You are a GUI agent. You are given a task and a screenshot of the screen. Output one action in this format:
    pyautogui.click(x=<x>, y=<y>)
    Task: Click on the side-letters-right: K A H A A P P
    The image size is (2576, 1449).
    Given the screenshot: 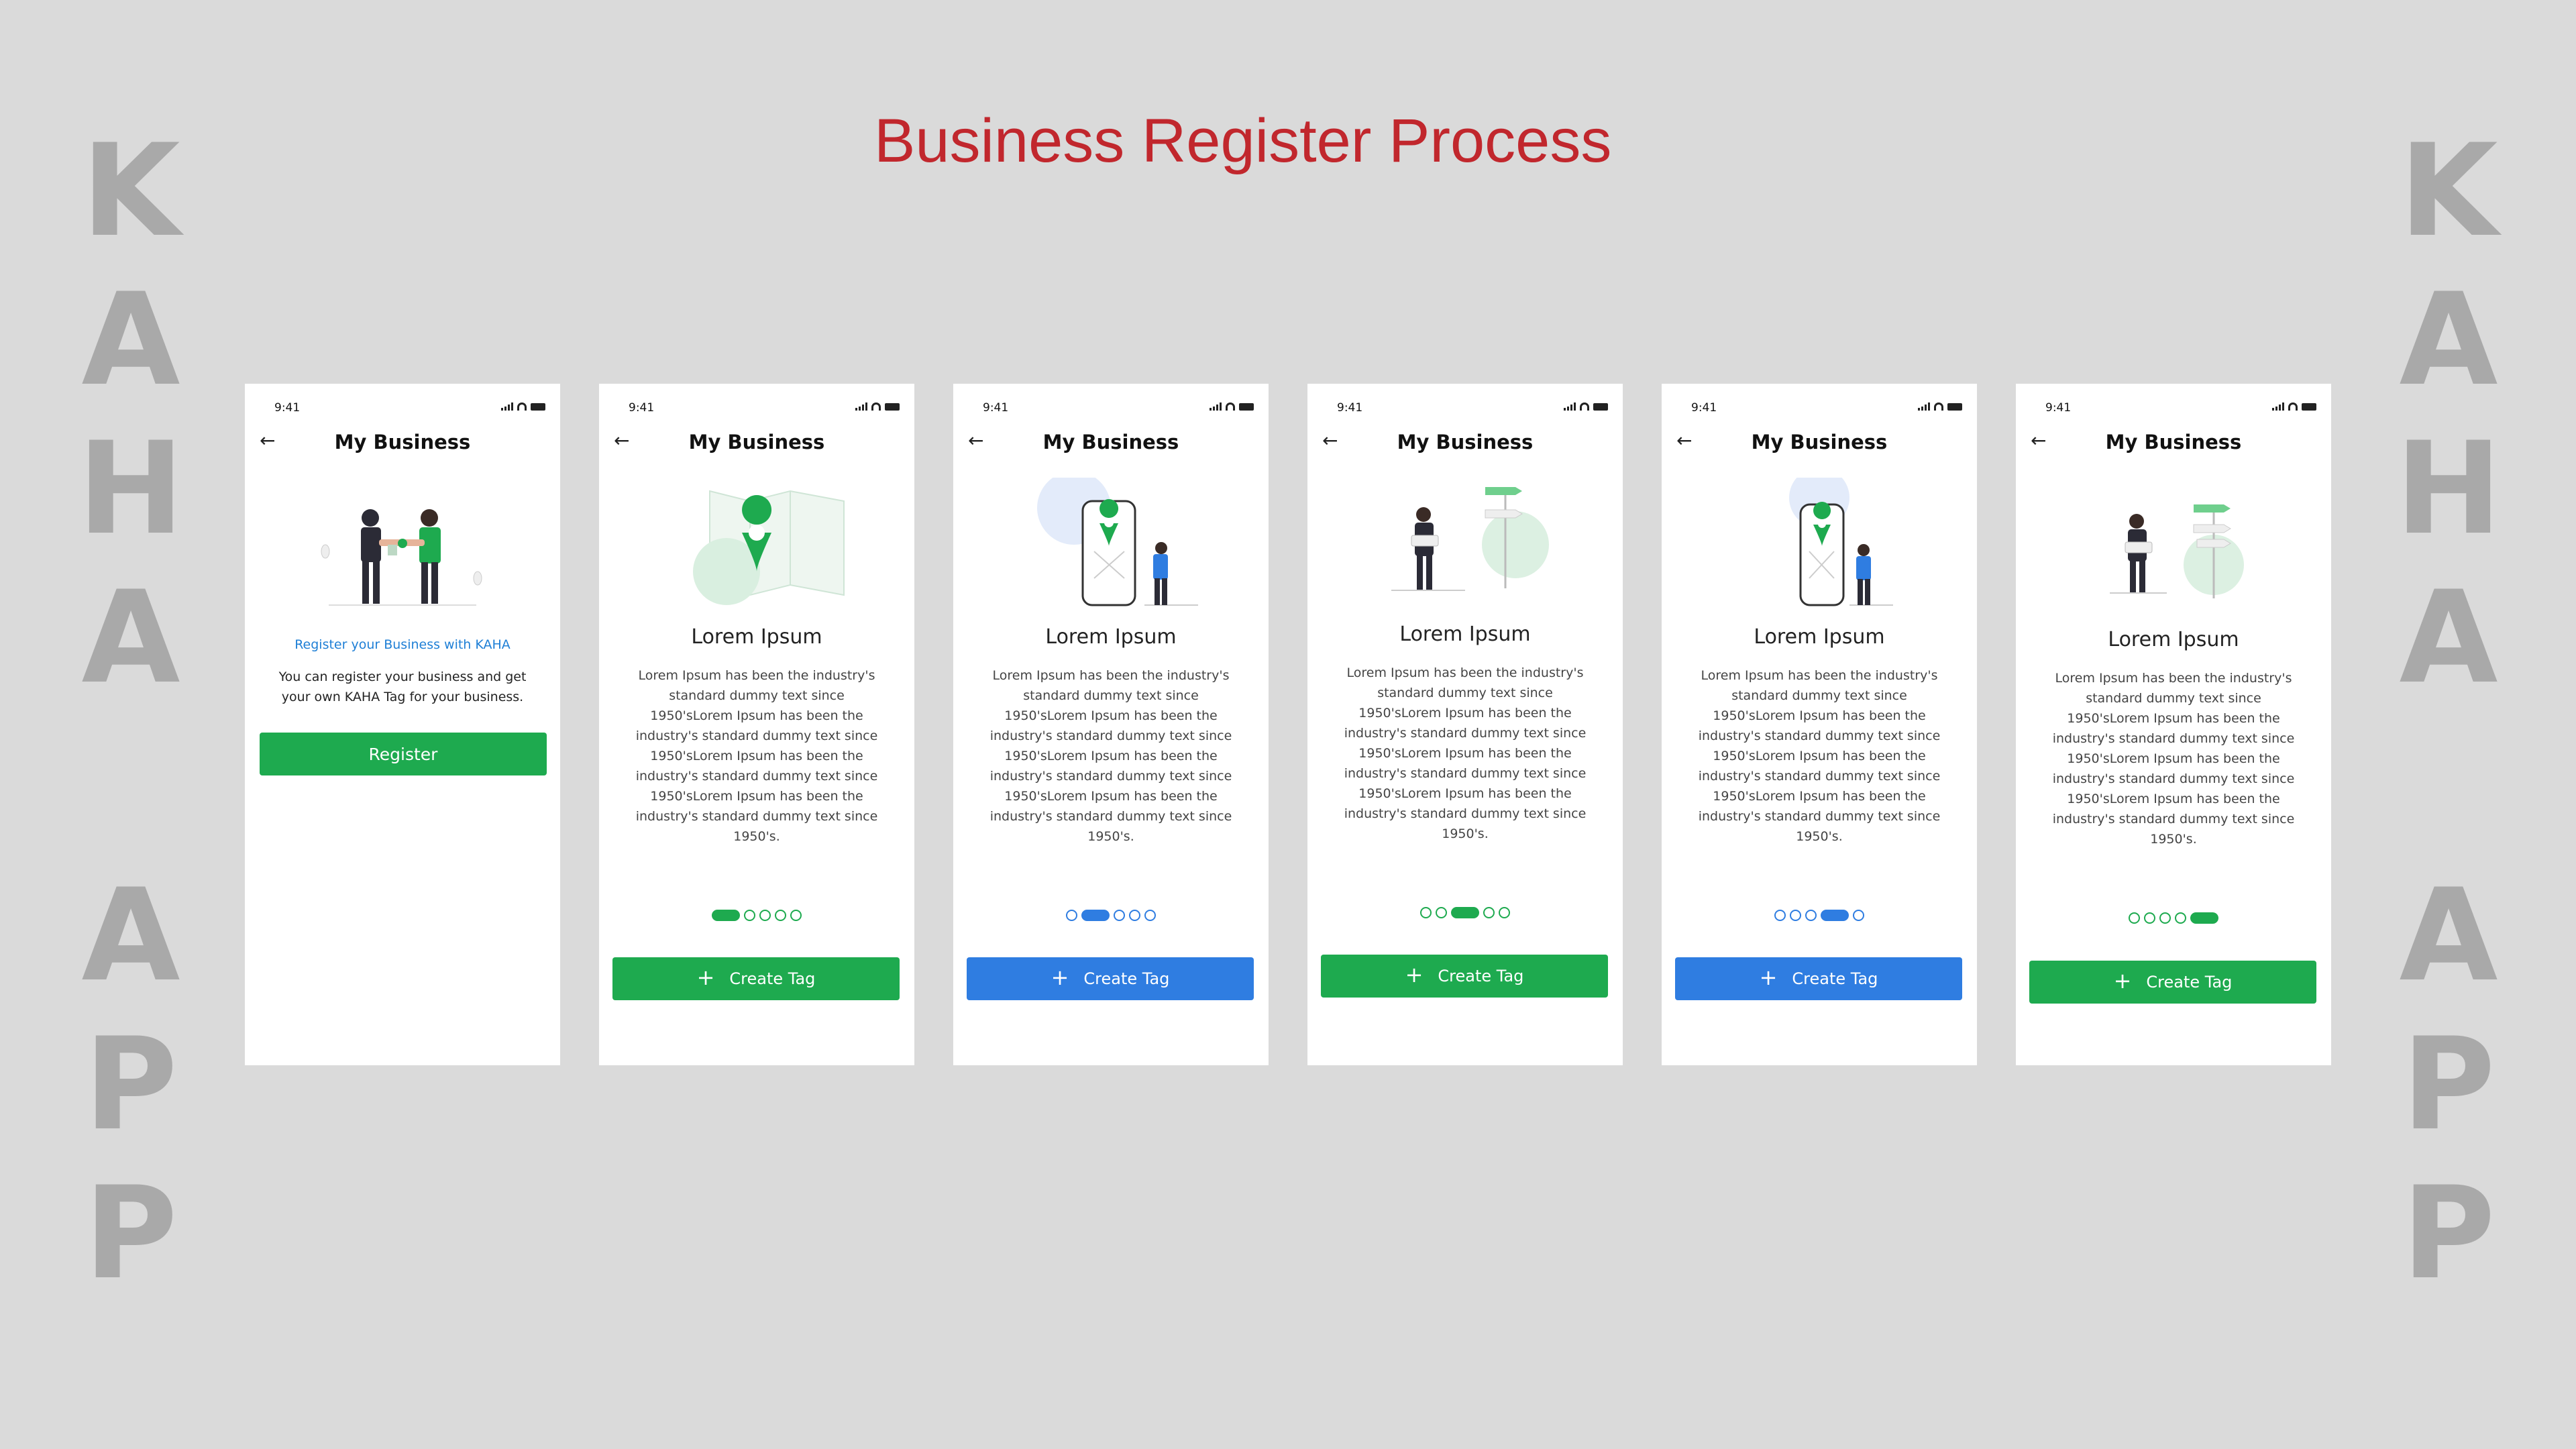 What is the action you would take?
    pyautogui.click(x=2449, y=717)
    